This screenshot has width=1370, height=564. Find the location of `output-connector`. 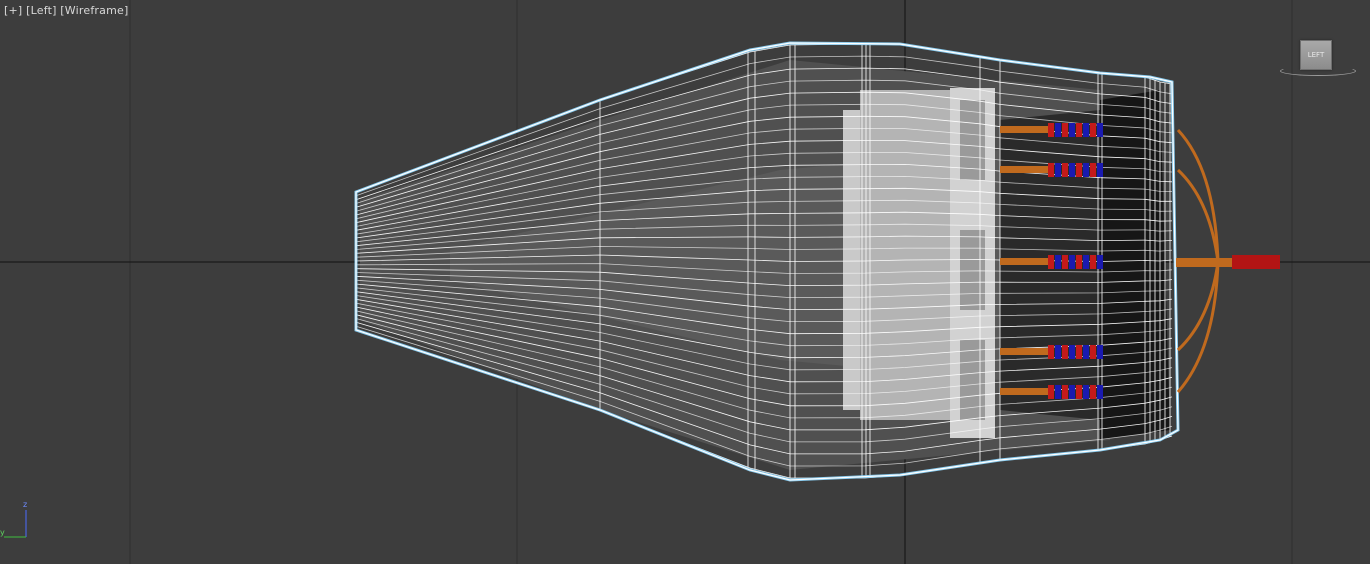

output-connector is located at coordinates (1228, 262).